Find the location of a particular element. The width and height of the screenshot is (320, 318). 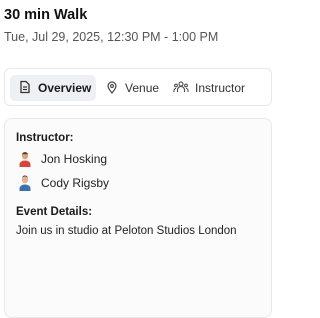

location-pin-icon is located at coordinates (112, 88).